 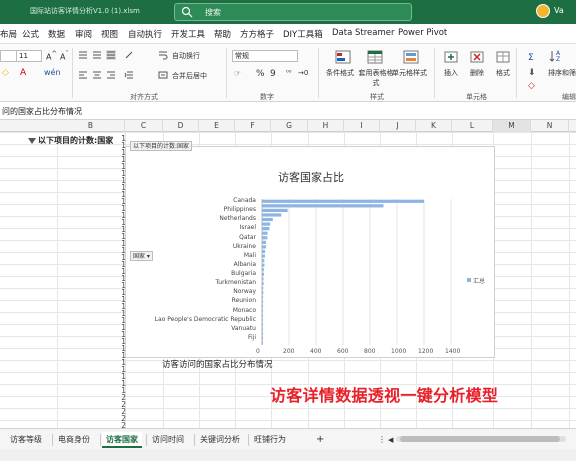 I want to click on align-left-icon, so click(x=83, y=75).